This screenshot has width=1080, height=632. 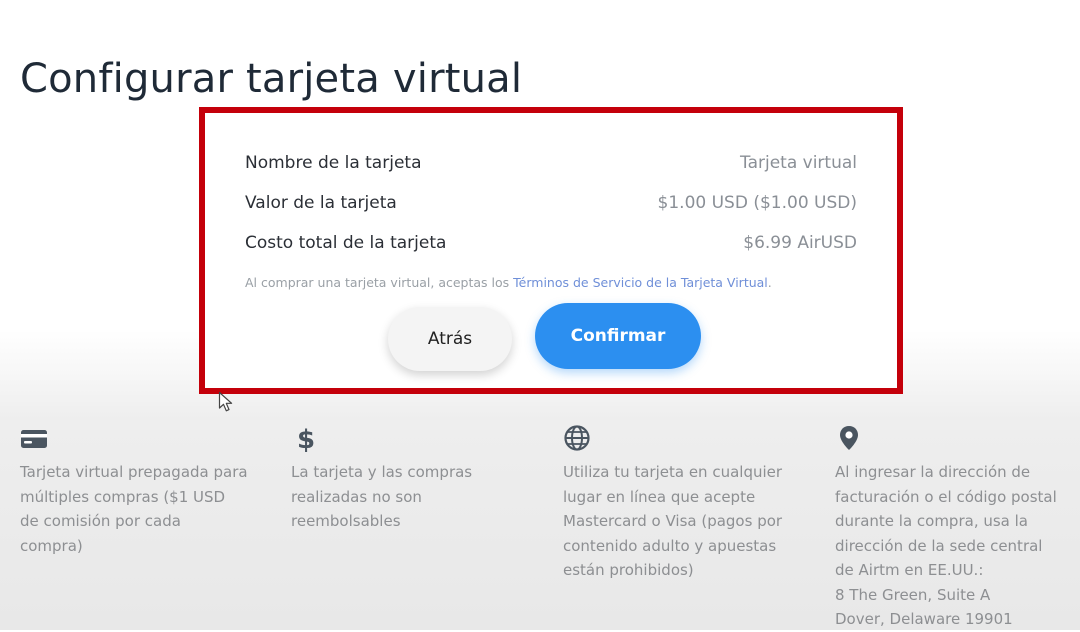 I want to click on terms-suffix: ., so click(x=769, y=282).